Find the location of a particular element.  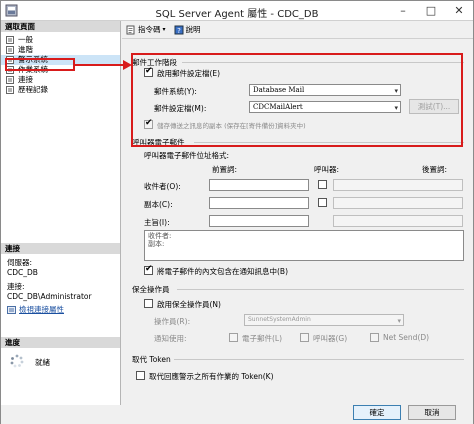

failsafe-section-label: 保全操作員 is located at coordinates (151, 289).